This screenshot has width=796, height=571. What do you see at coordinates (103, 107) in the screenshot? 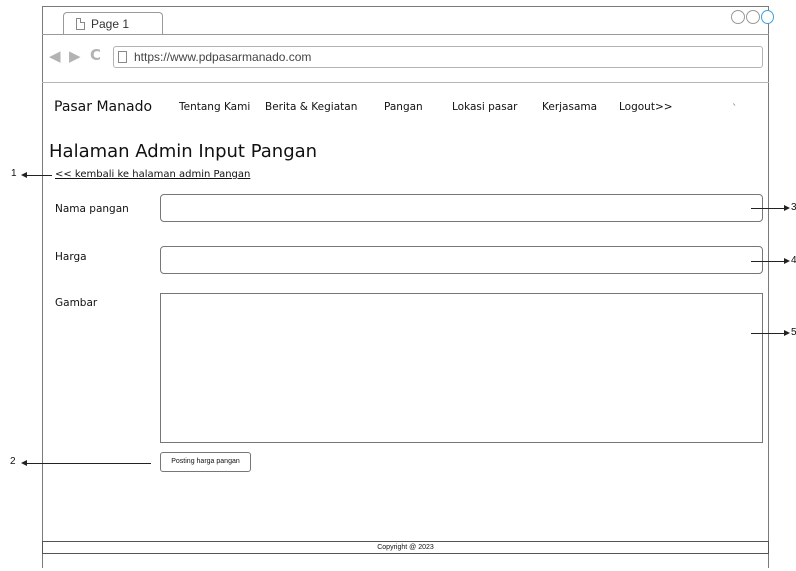
I see `site-brand: Pasar Manado` at bounding box center [103, 107].